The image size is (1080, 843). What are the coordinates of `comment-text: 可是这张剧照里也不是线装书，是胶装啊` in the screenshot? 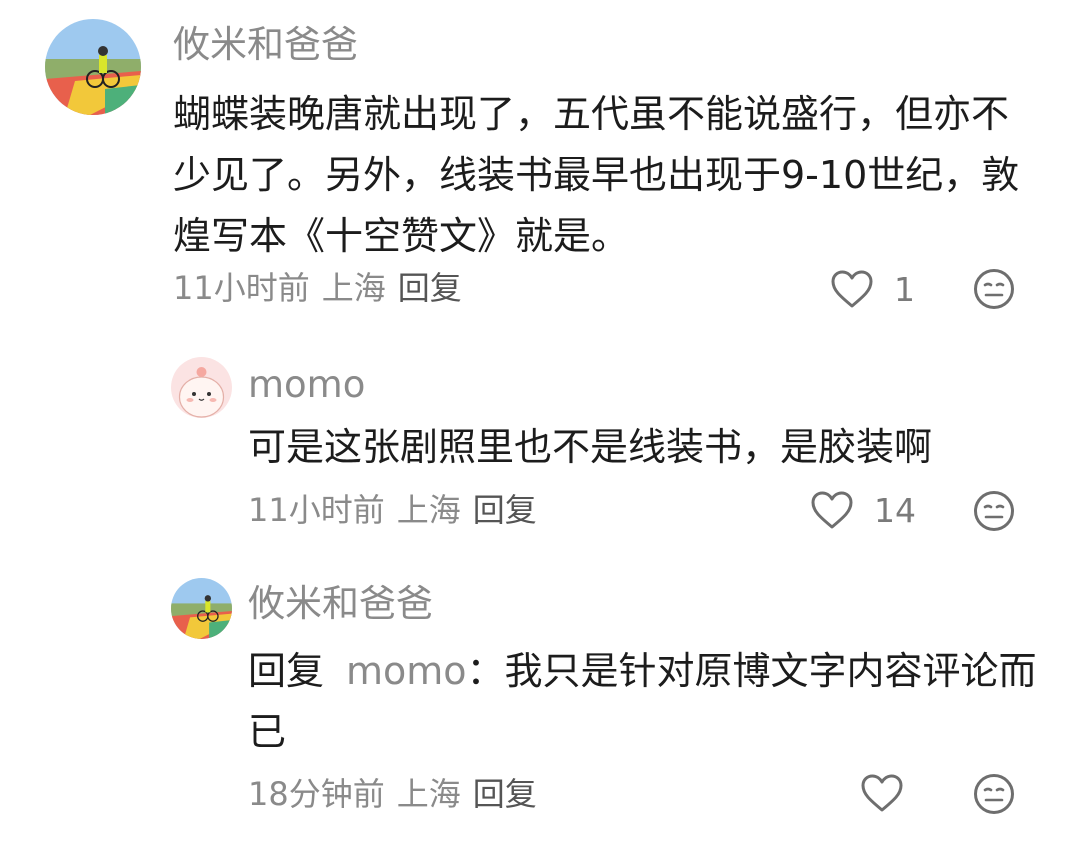 It's located at (590, 447).